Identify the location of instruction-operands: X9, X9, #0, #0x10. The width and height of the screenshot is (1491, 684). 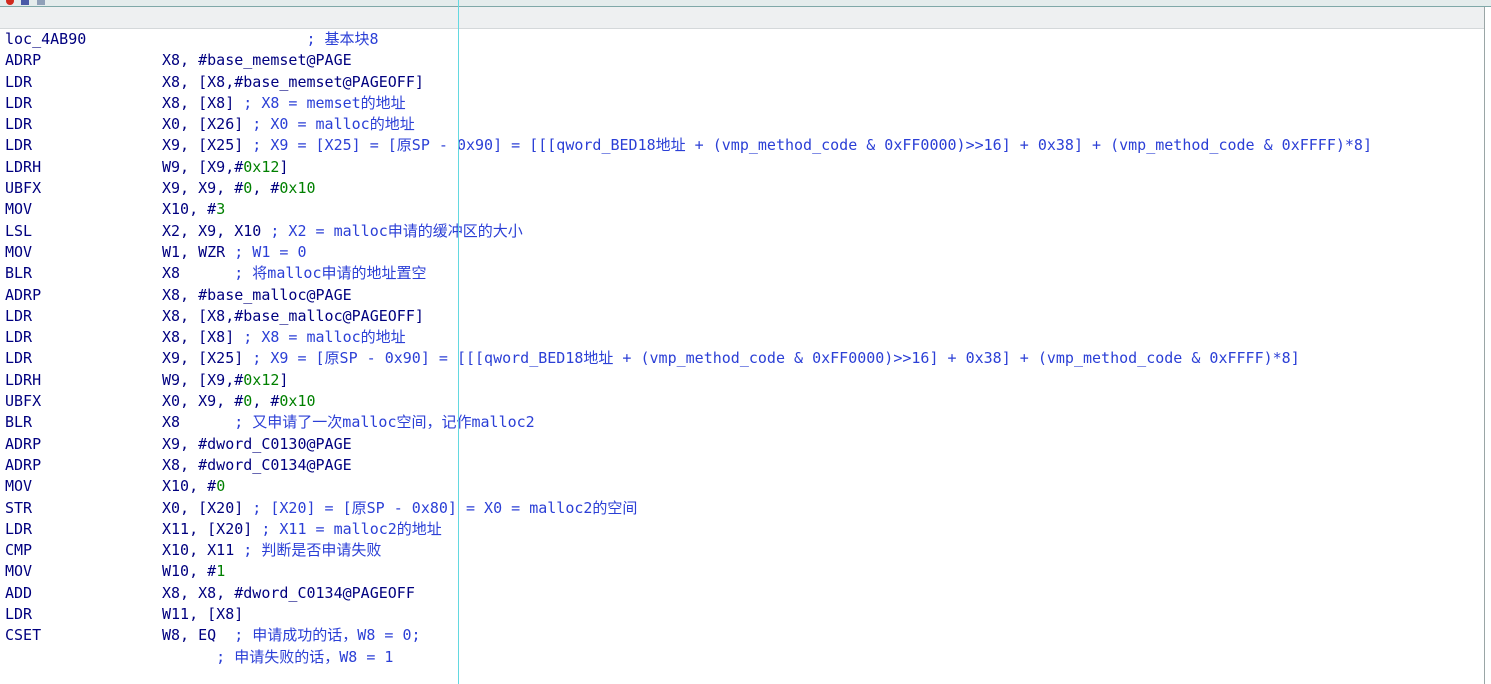
(239, 188).